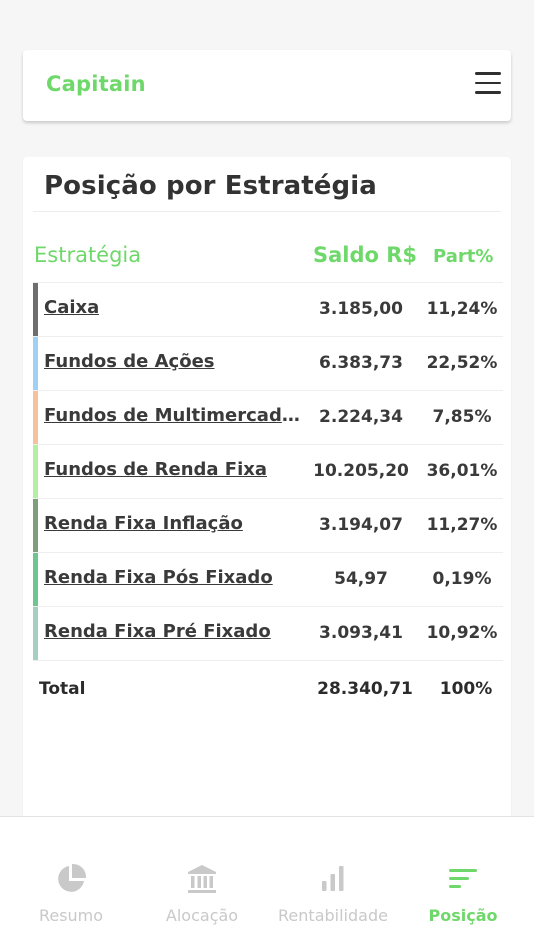 Image resolution: width=534 pixels, height=950 pixels. I want to click on saldo-value: 2.224,34, so click(361, 417).